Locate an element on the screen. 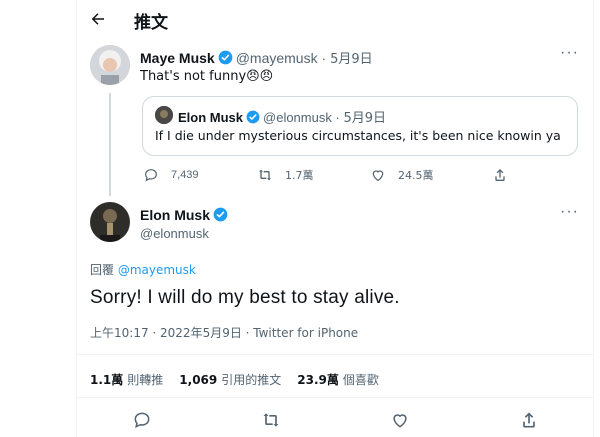 The image size is (600, 437). quoted-tweet-date: 5月9日 is located at coordinates (364, 118).